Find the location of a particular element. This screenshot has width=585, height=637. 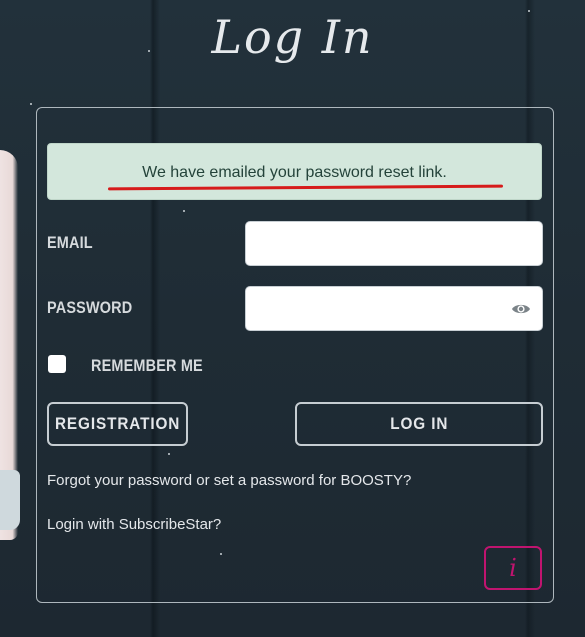

subscribestar-login-link: Login with SubscribeStar? is located at coordinates (134, 524).